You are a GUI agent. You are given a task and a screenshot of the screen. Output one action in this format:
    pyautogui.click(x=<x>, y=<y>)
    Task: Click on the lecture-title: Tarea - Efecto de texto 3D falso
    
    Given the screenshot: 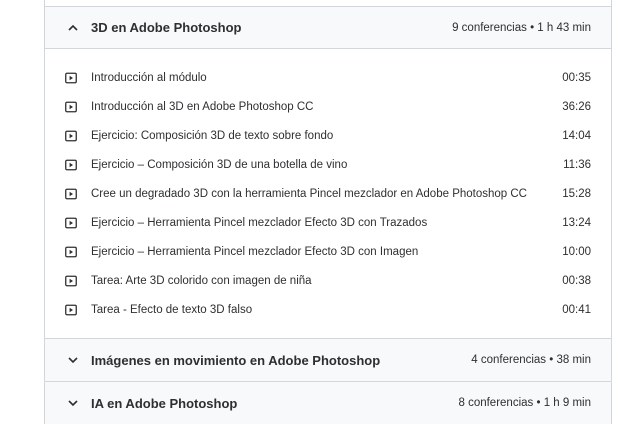 What is the action you would take?
    pyautogui.click(x=172, y=309)
    